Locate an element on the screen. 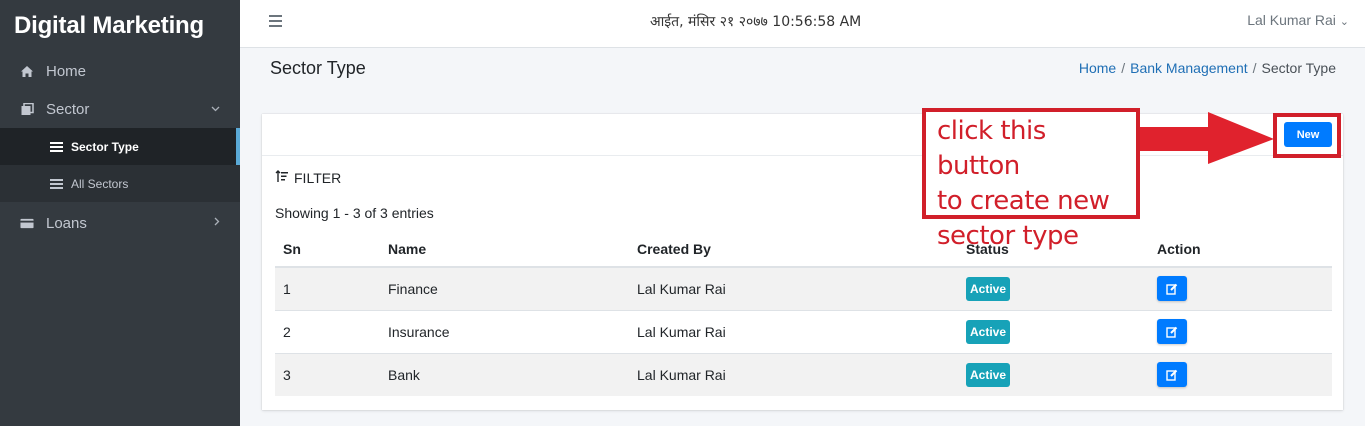  credit-card-icon is located at coordinates (27, 223).